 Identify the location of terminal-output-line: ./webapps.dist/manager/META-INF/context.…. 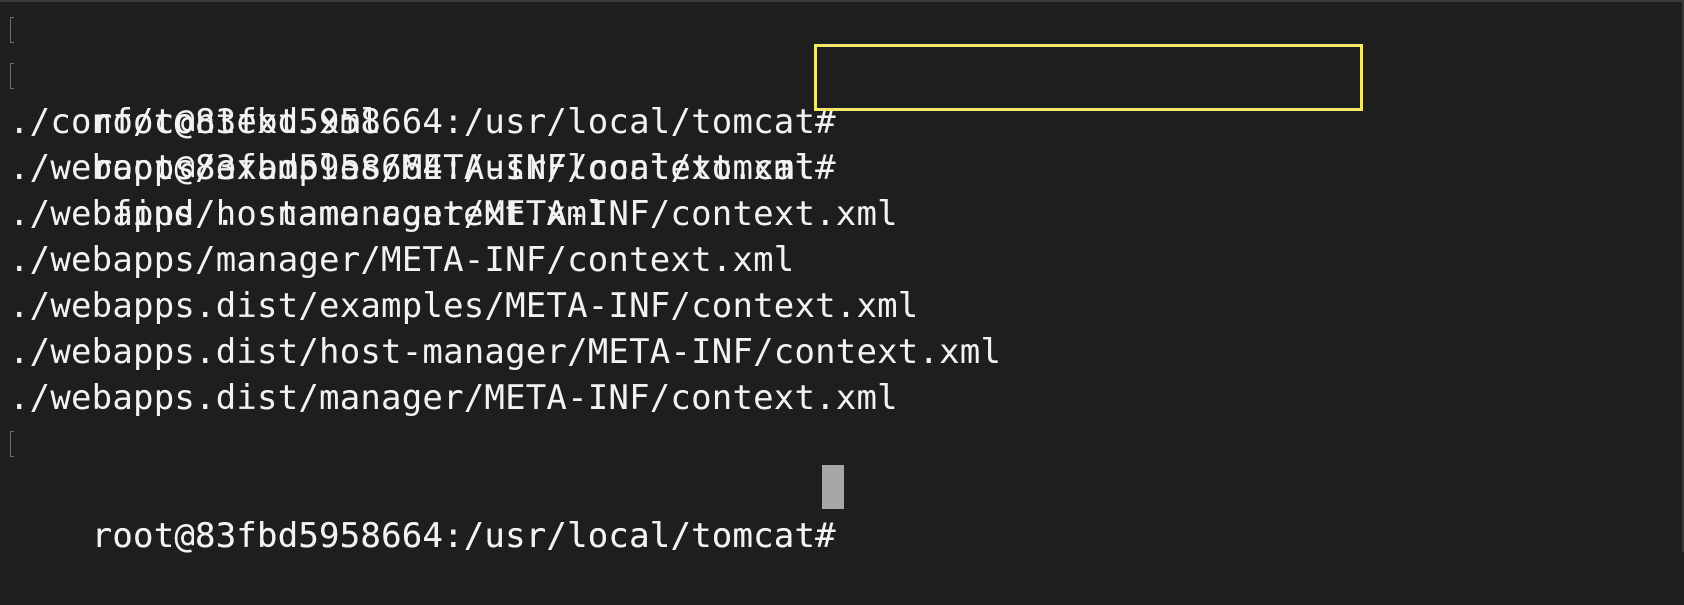
(453, 398).